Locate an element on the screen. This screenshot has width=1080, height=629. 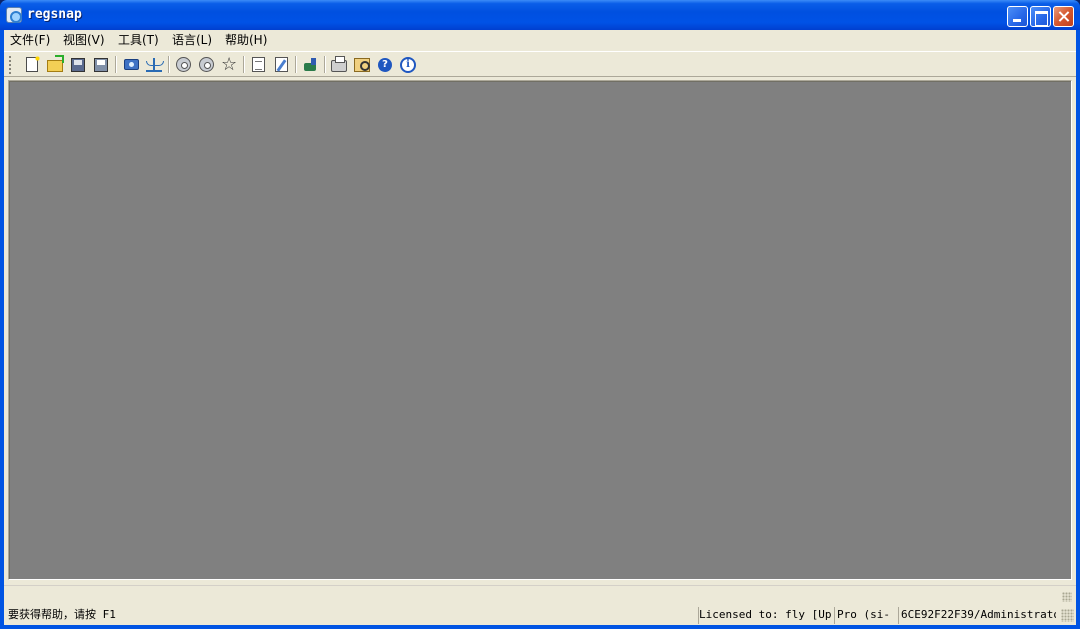
workspace-bottom-bar is located at coordinates (540, 595).